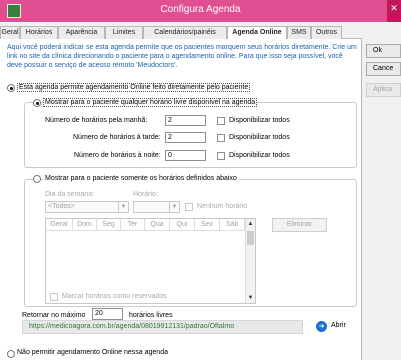 Image resolution: width=401 pixels, height=360 pixels. I want to click on weekday-select-value: <Todos>, so click(61, 206).